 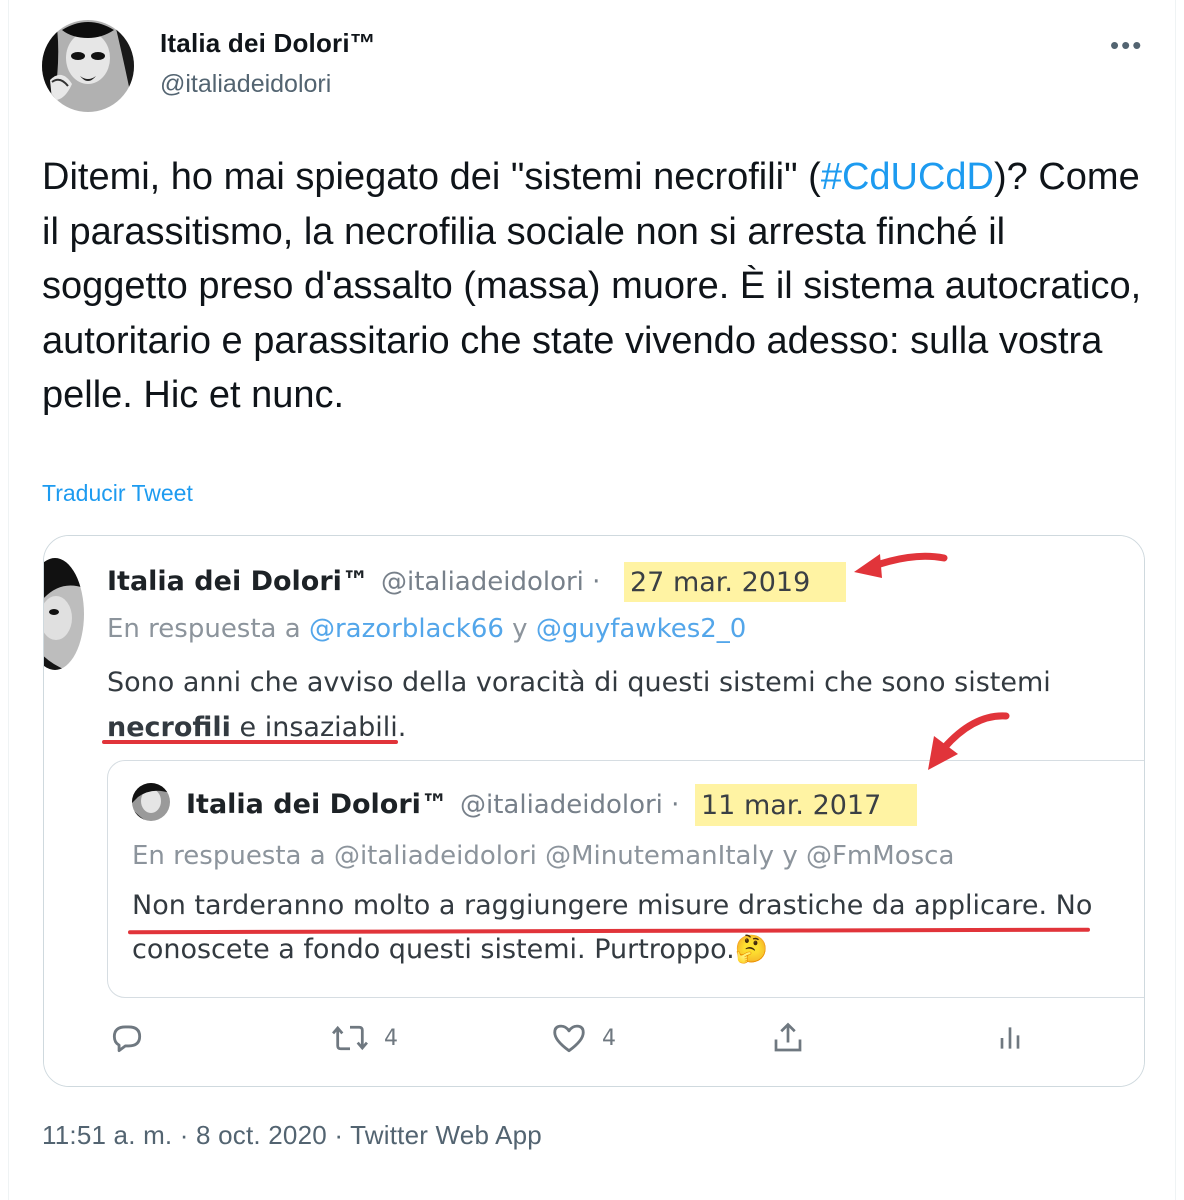 What do you see at coordinates (569, 1038) in the screenshot?
I see `like-icon` at bounding box center [569, 1038].